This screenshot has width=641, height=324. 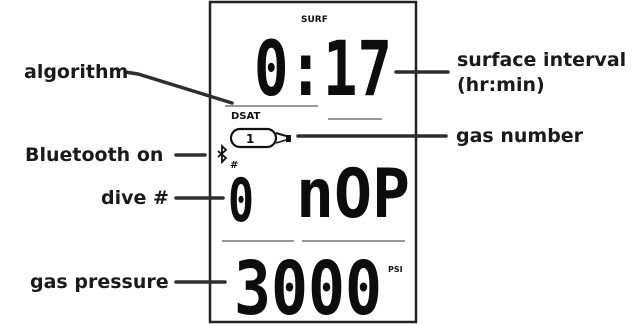 What do you see at coordinates (541, 60) in the screenshot?
I see `callout-surface-interval: surface interval` at bounding box center [541, 60].